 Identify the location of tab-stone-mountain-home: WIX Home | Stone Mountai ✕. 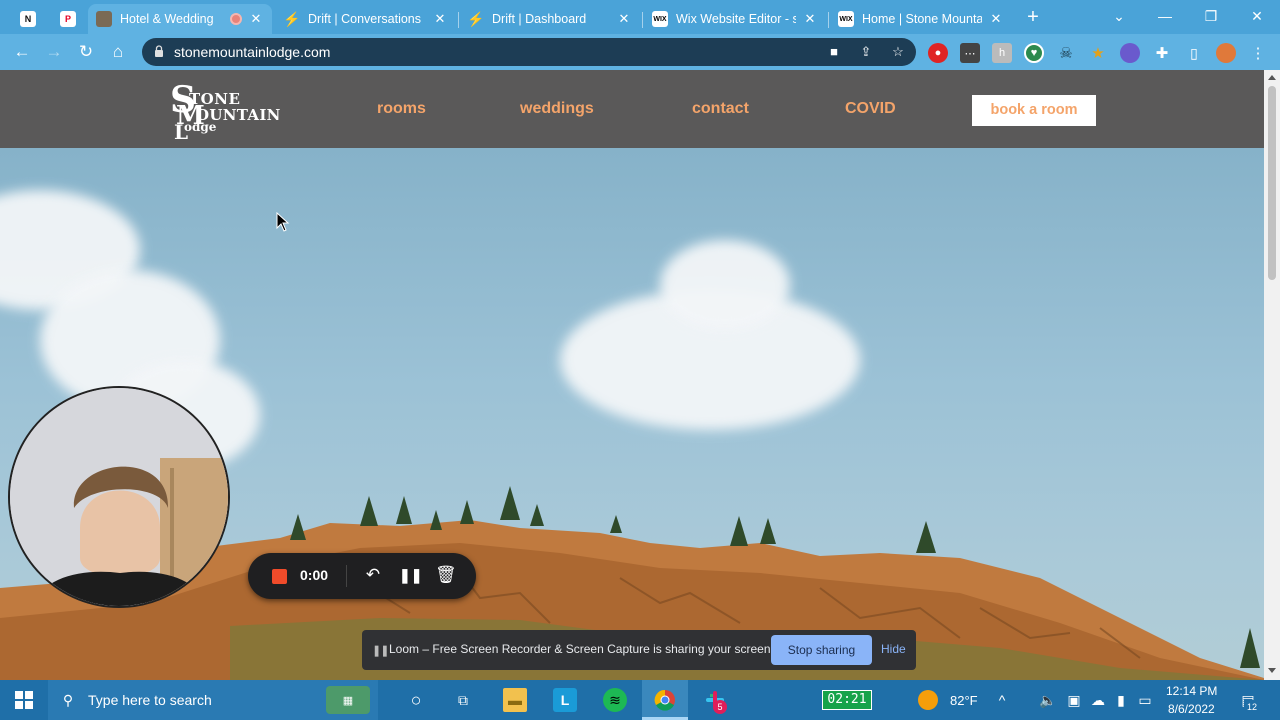
(921, 19).